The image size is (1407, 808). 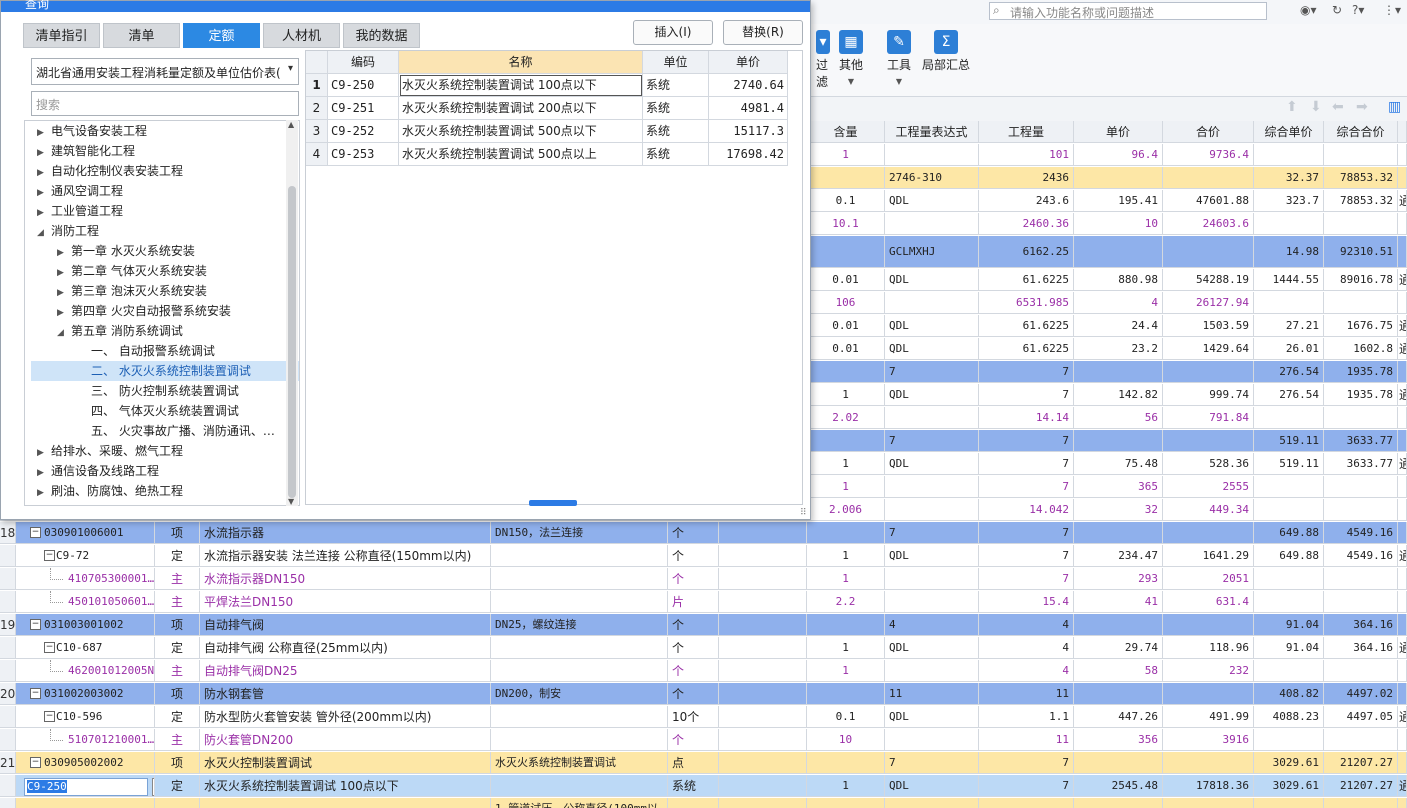 What do you see at coordinates (1118, 464) in the screenshot?
I see `value-cell: 75.48` at bounding box center [1118, 464].